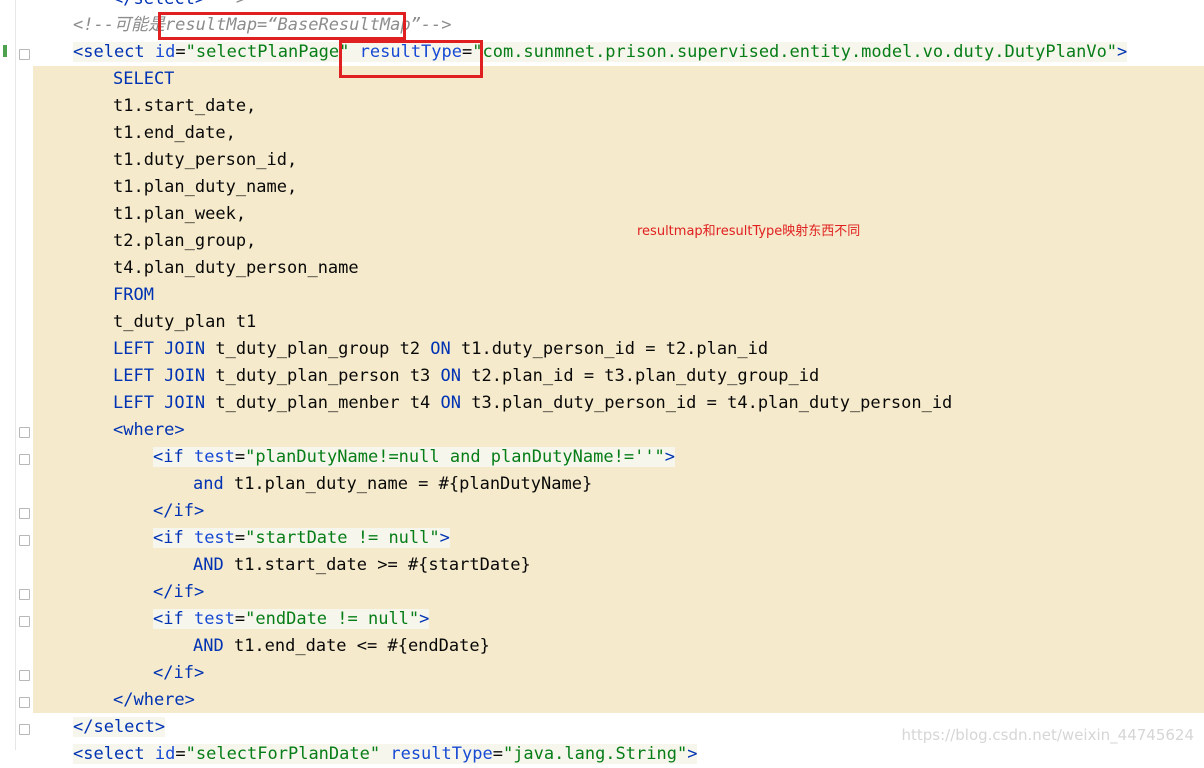  I want to click on code-token: </where>, so click(154, 700).